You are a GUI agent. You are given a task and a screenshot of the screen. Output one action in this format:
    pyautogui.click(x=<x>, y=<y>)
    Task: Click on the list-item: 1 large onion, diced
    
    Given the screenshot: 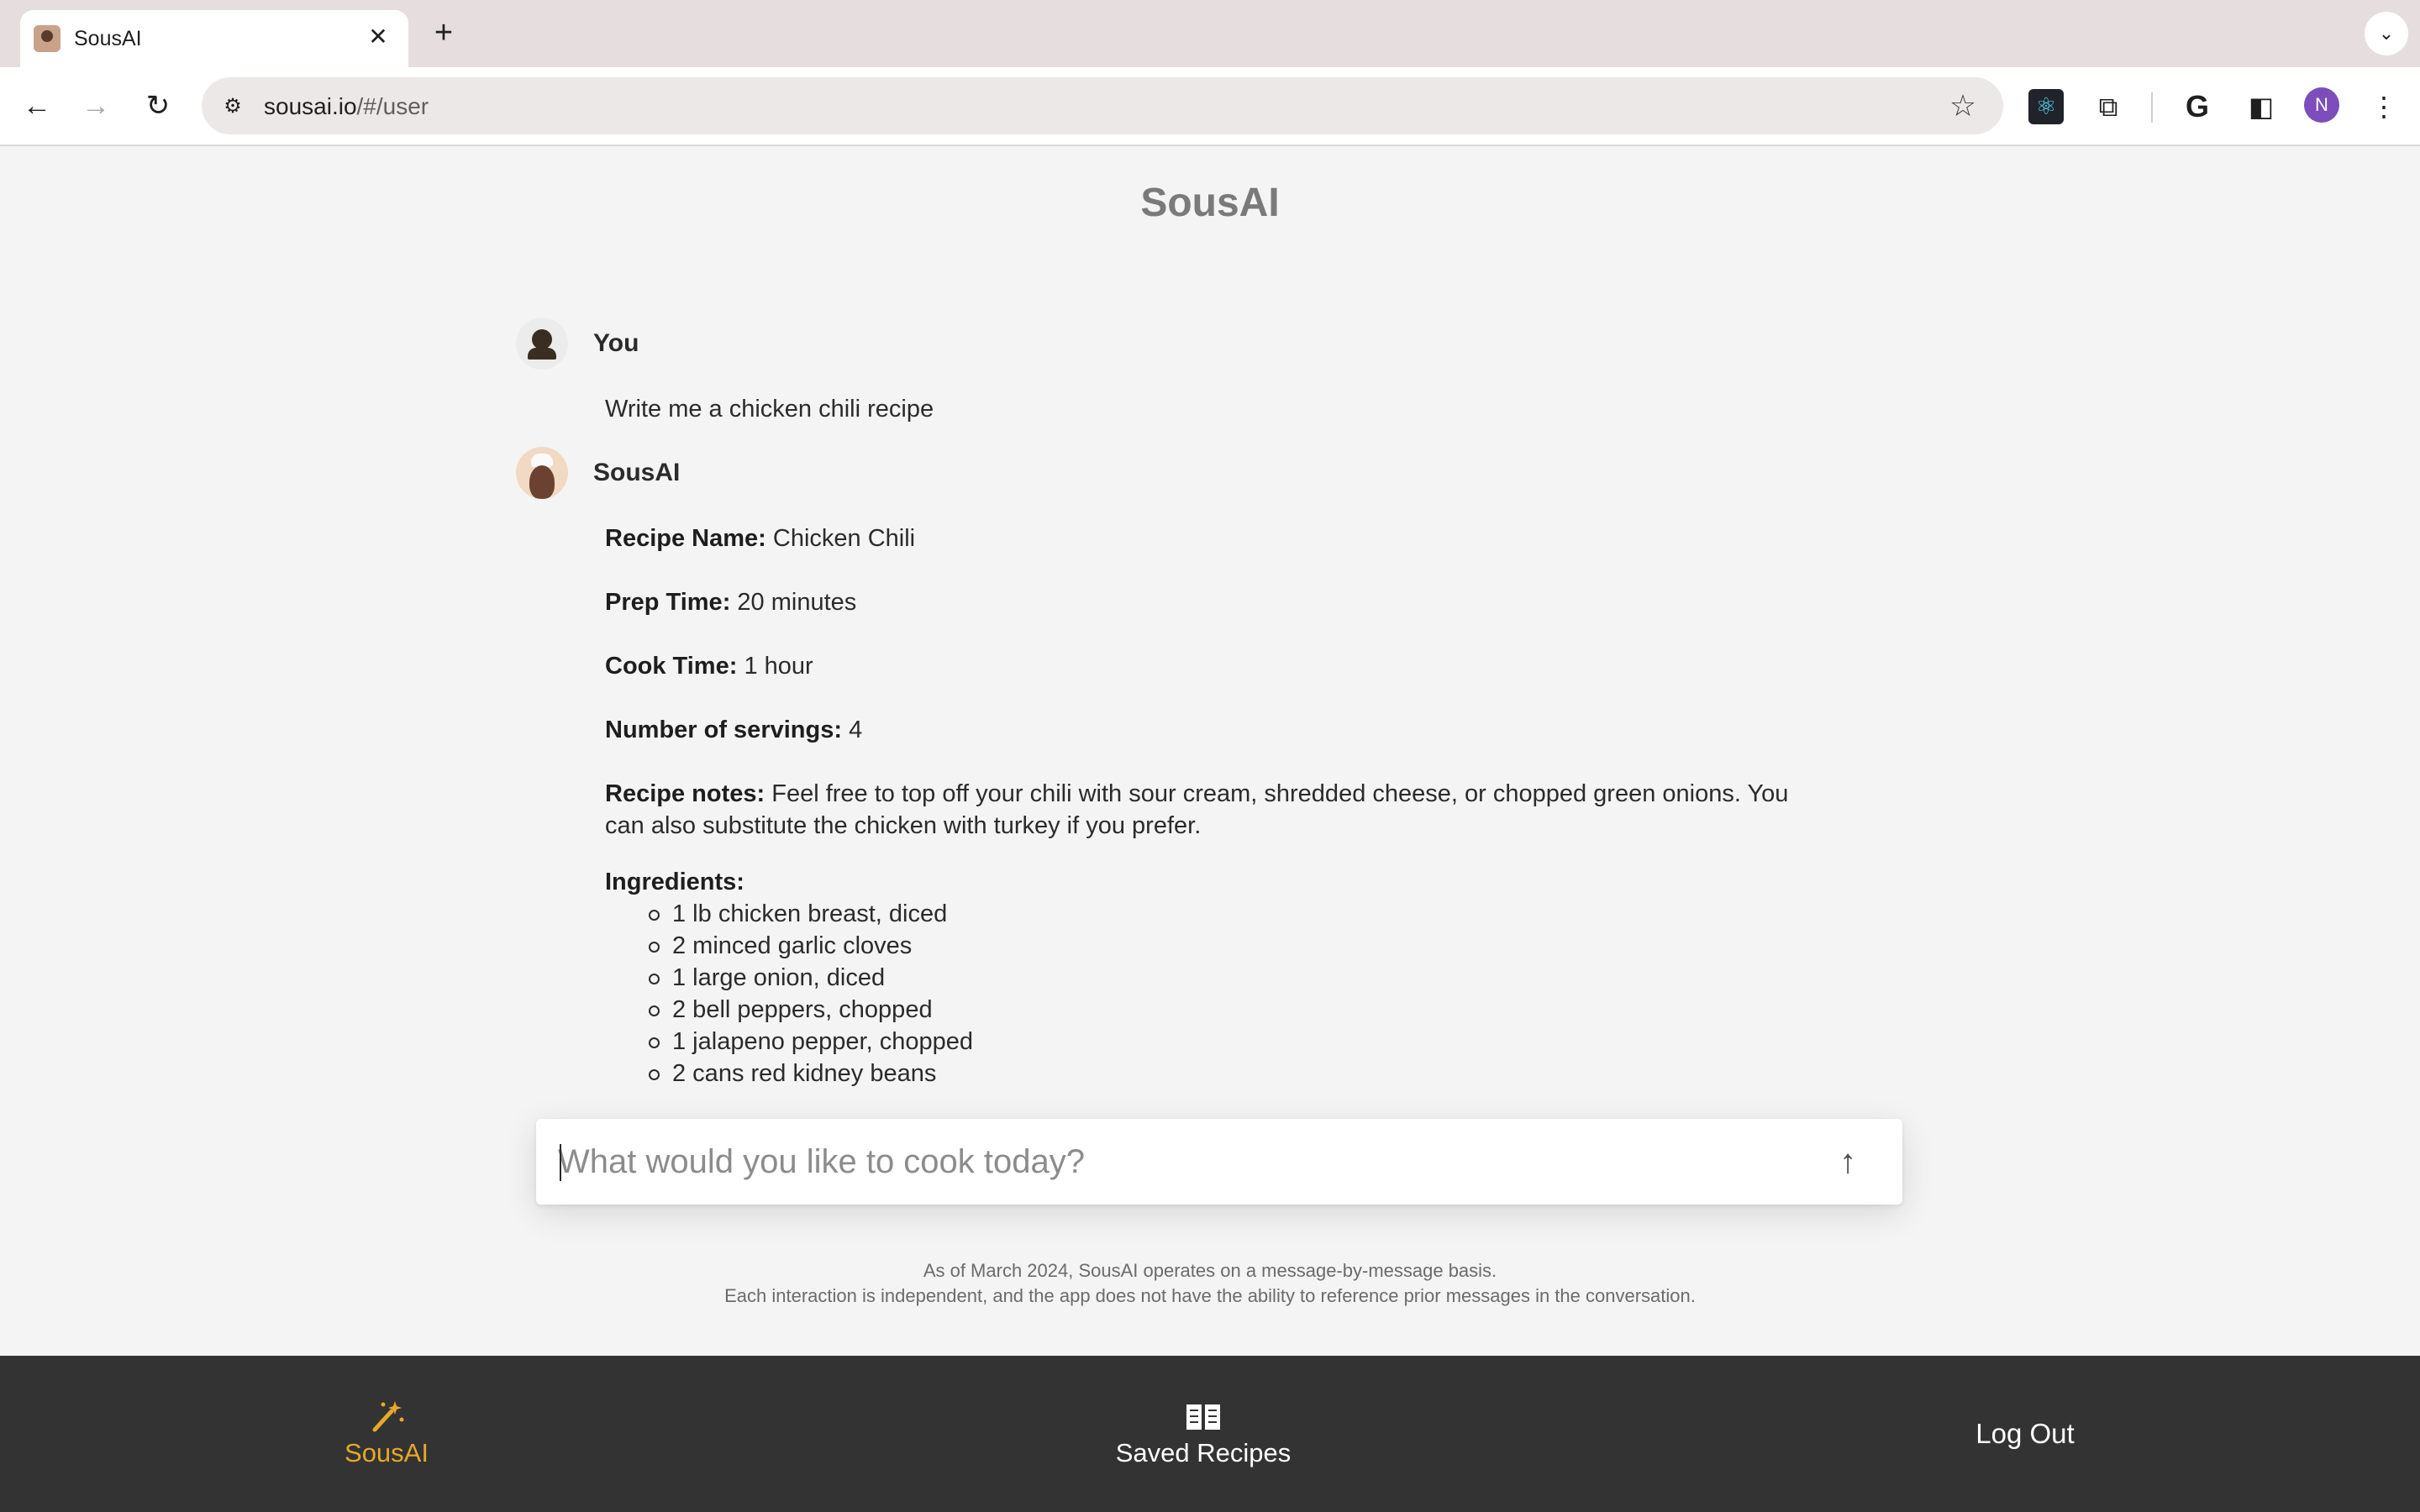 What is the action you would take?
    pyautogui.click(x=811, y=978)
    